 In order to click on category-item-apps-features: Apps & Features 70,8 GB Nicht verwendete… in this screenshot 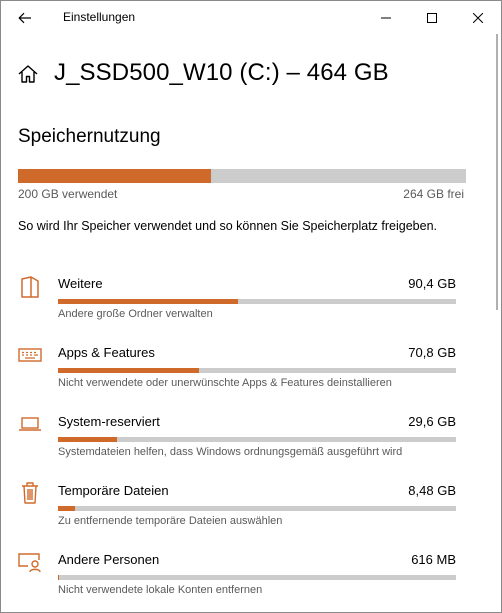, I will do `click(241, 372)`.